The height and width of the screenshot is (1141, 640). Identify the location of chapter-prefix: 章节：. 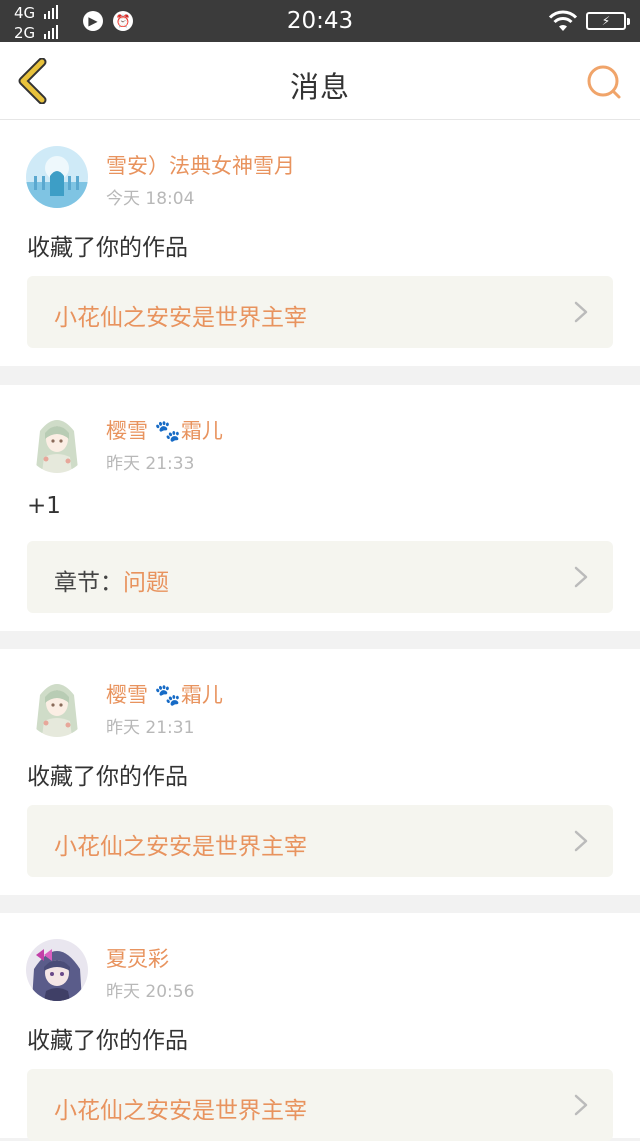
(88, 583).